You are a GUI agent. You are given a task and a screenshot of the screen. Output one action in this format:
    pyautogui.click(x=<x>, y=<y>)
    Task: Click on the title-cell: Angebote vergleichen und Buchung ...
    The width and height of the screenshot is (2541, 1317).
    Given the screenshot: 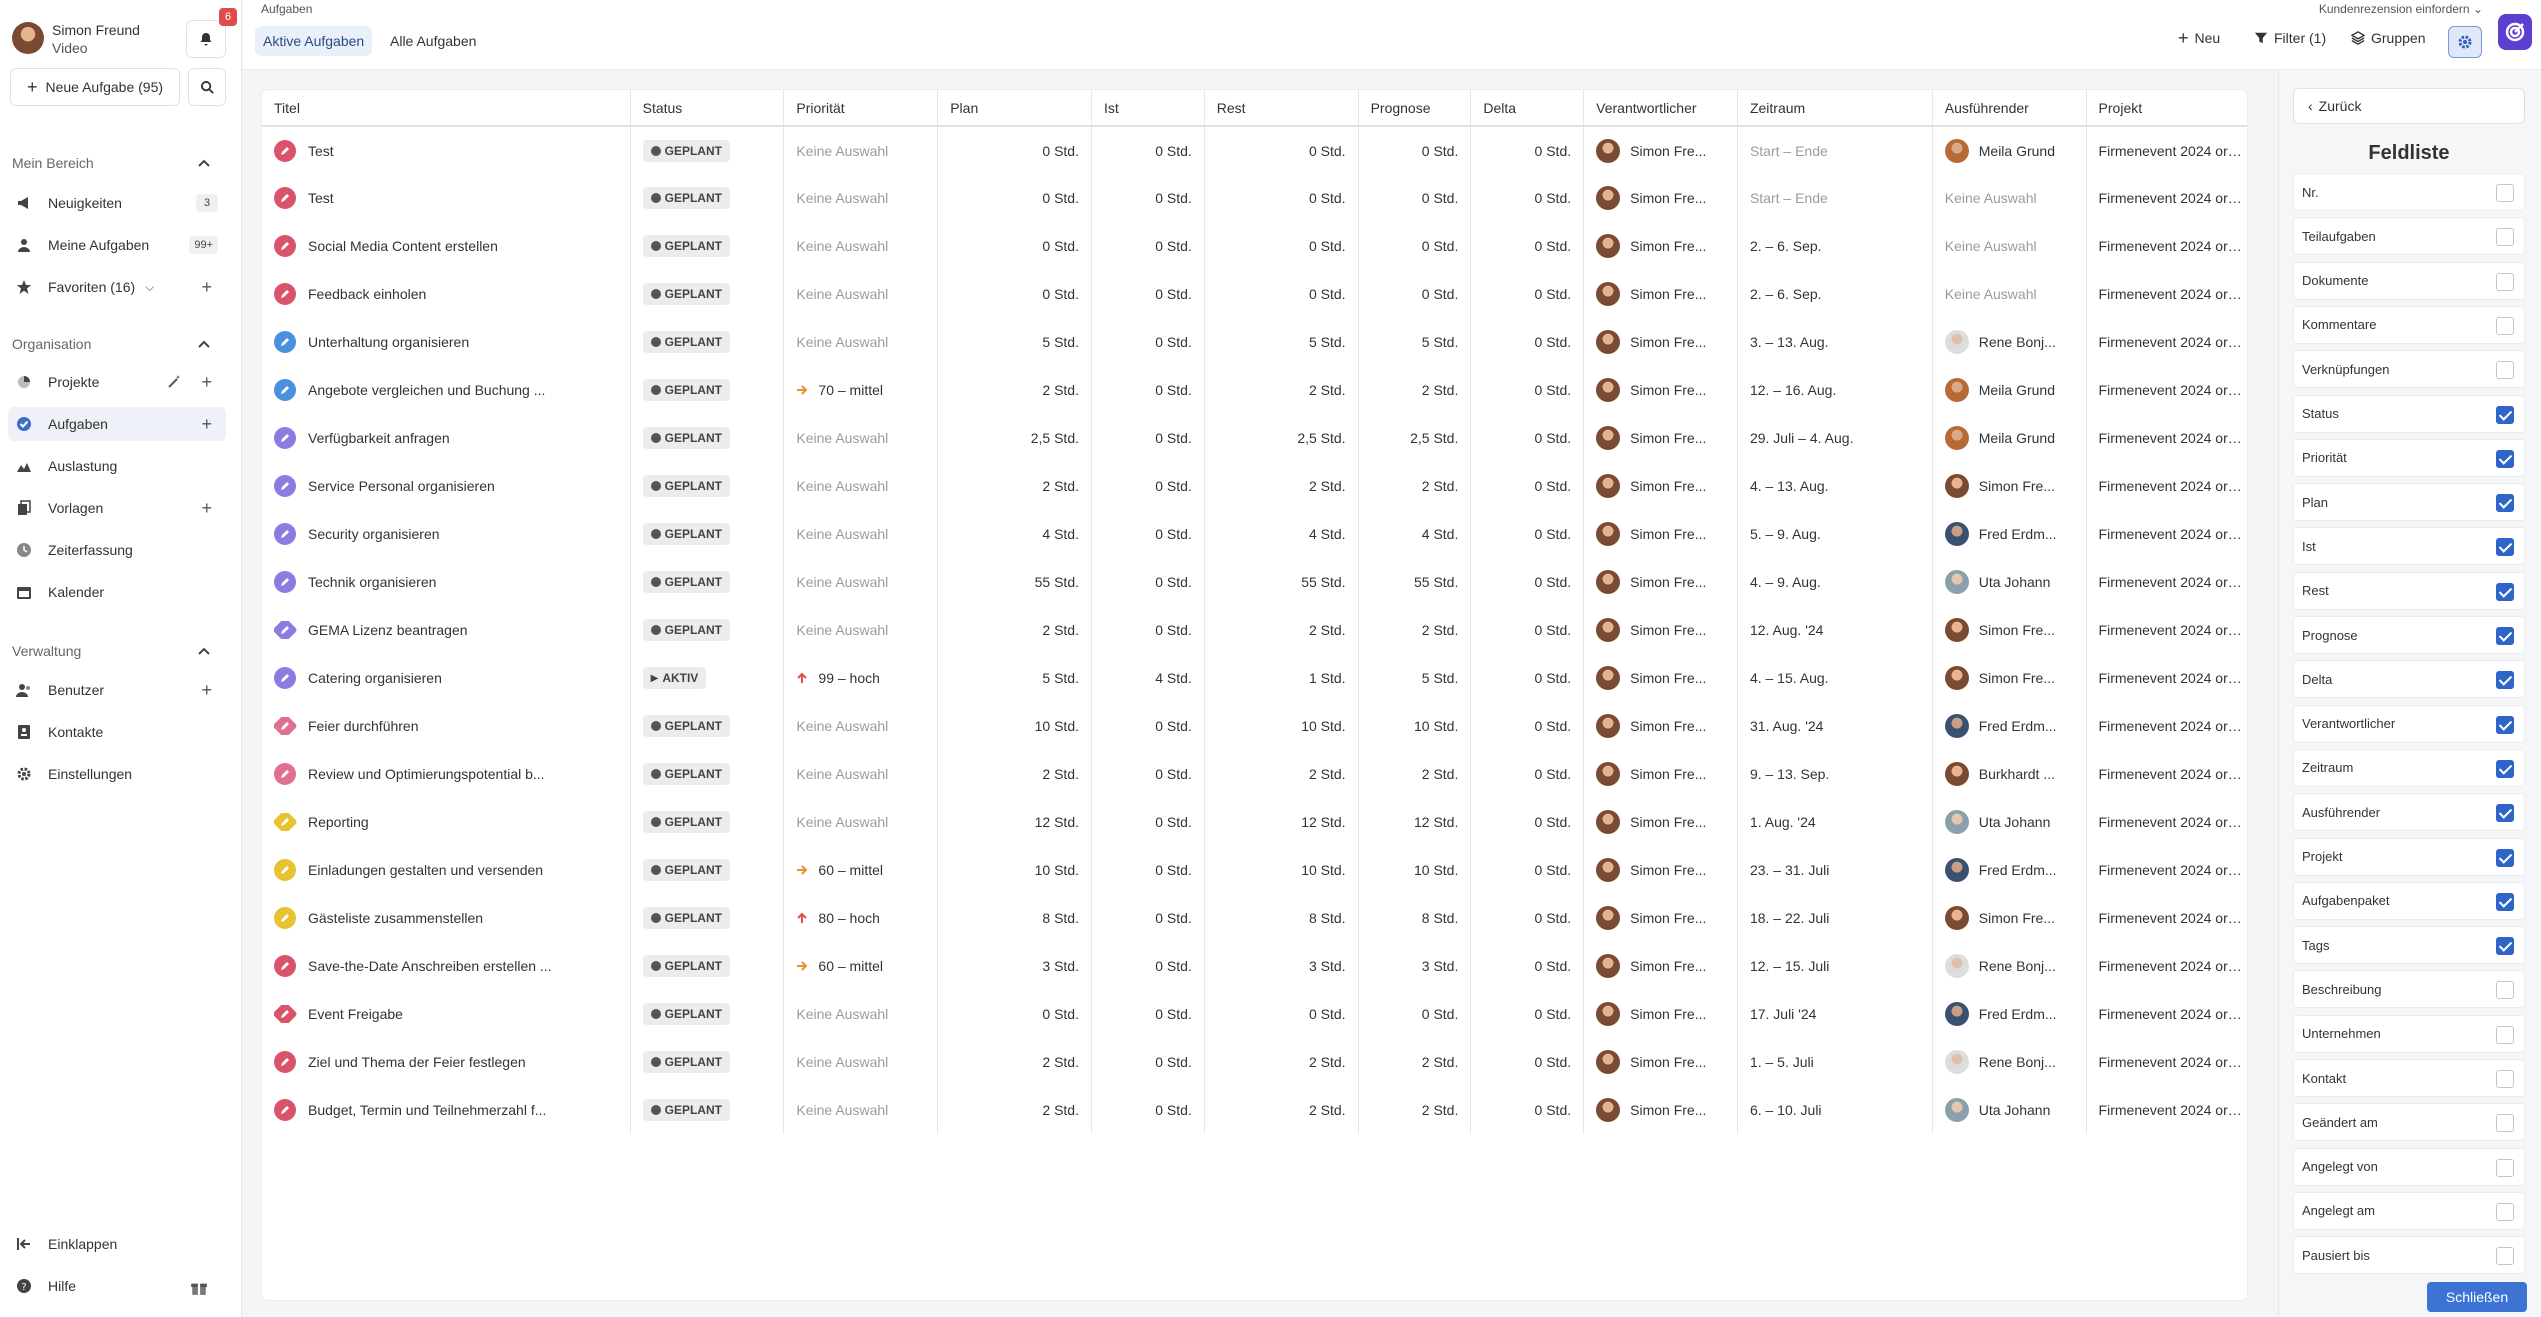 What is the action you would take?
    pyautogui.click(x=446, y=390)
    